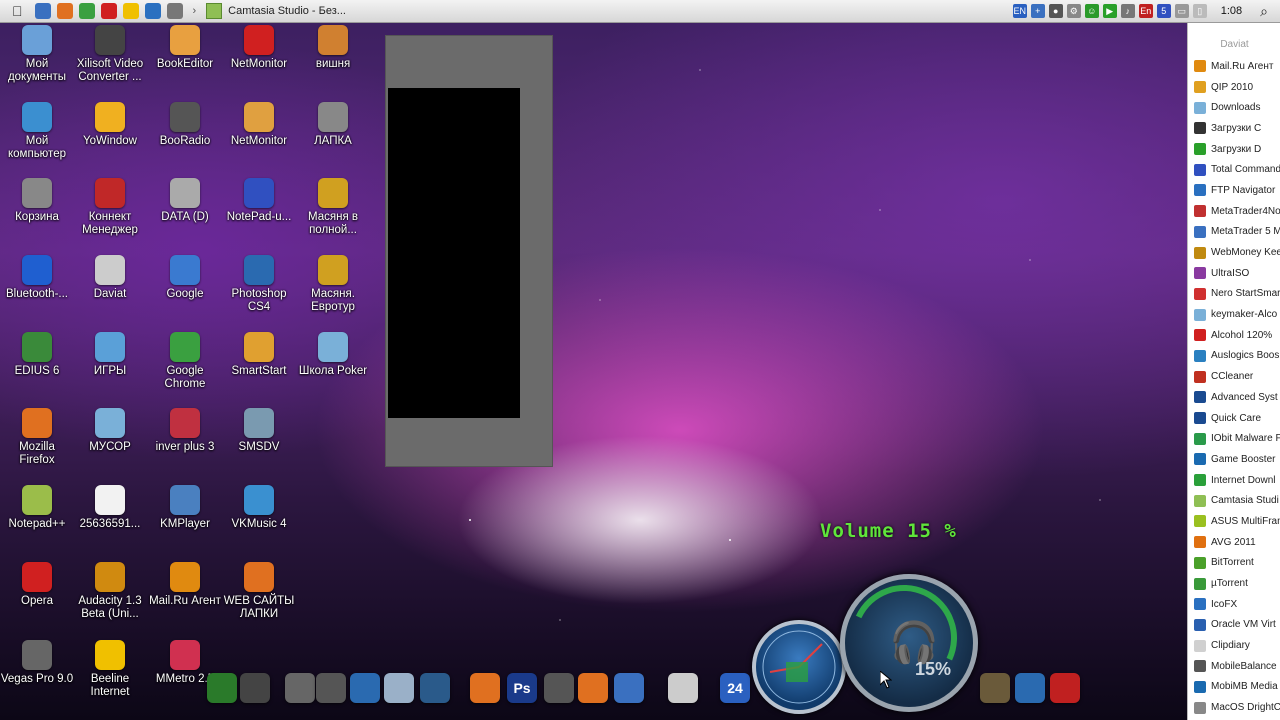 This screenshot has height=720, width=1280. I want to click on desktop-icon-item: YoWindow, so click(110, 125).